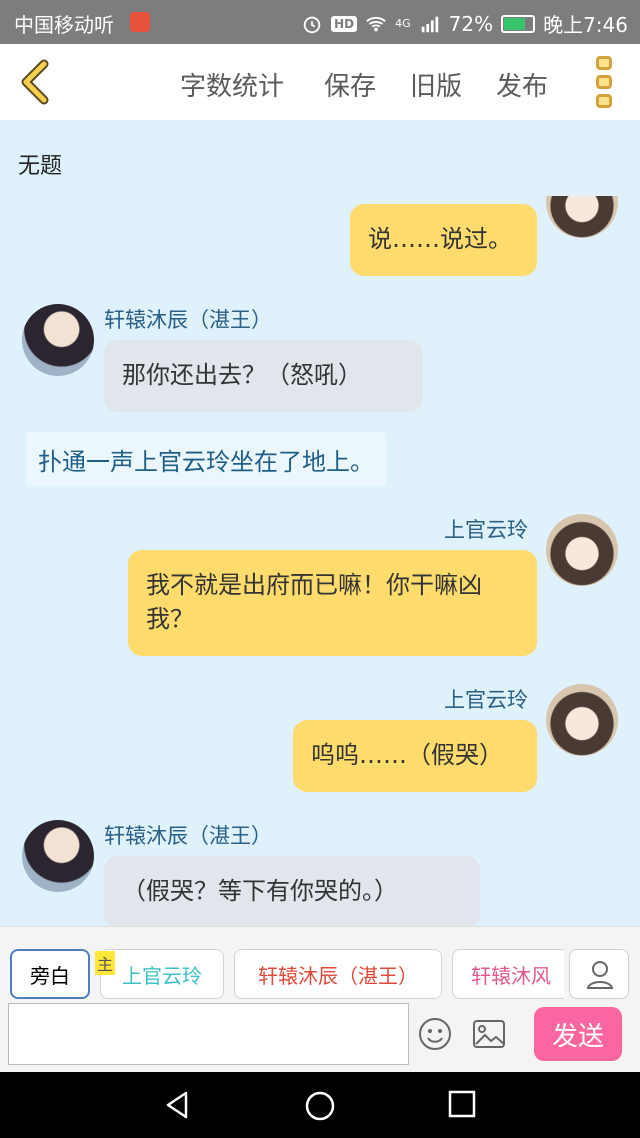 This screenshot has height=1138, width=640. I want to click on role-label: 轩辕沐风, so click(511, 975).